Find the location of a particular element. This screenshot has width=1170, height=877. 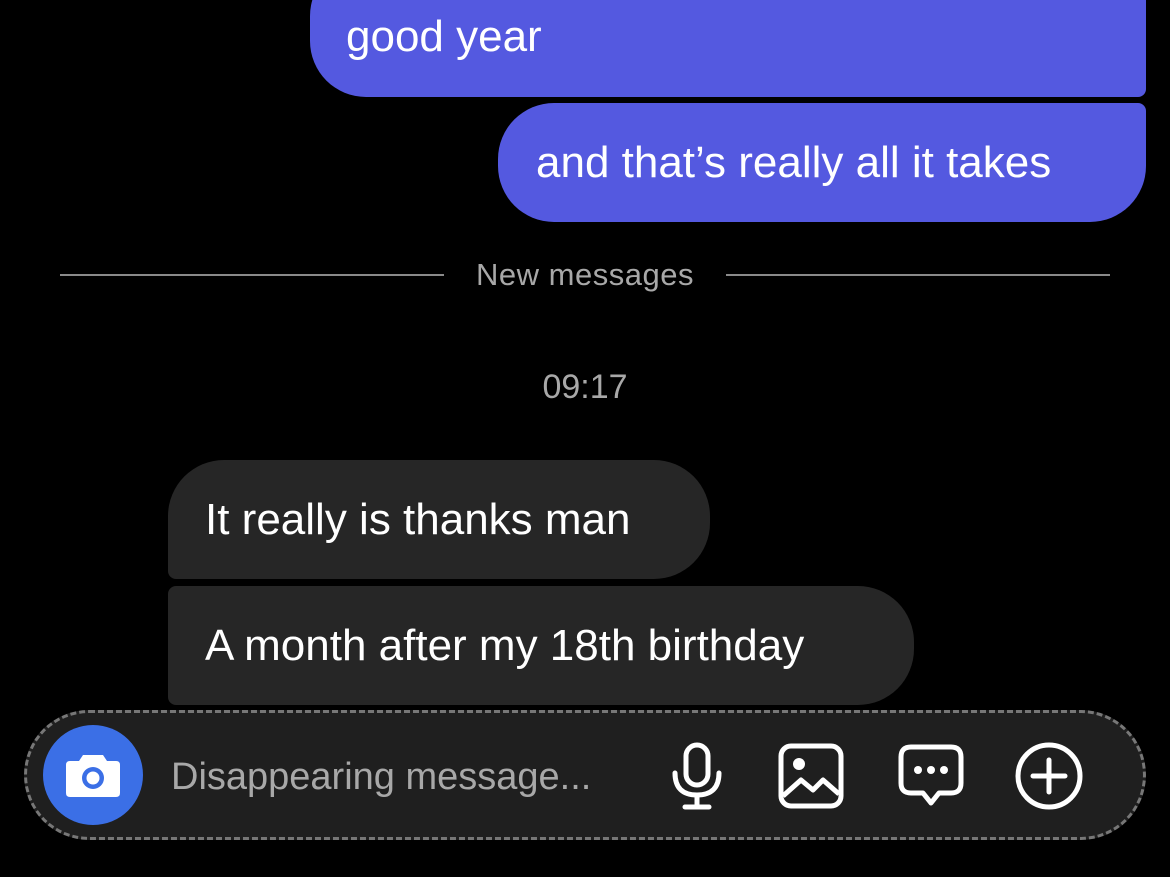

image-icon is located at coordinates (811, 776).